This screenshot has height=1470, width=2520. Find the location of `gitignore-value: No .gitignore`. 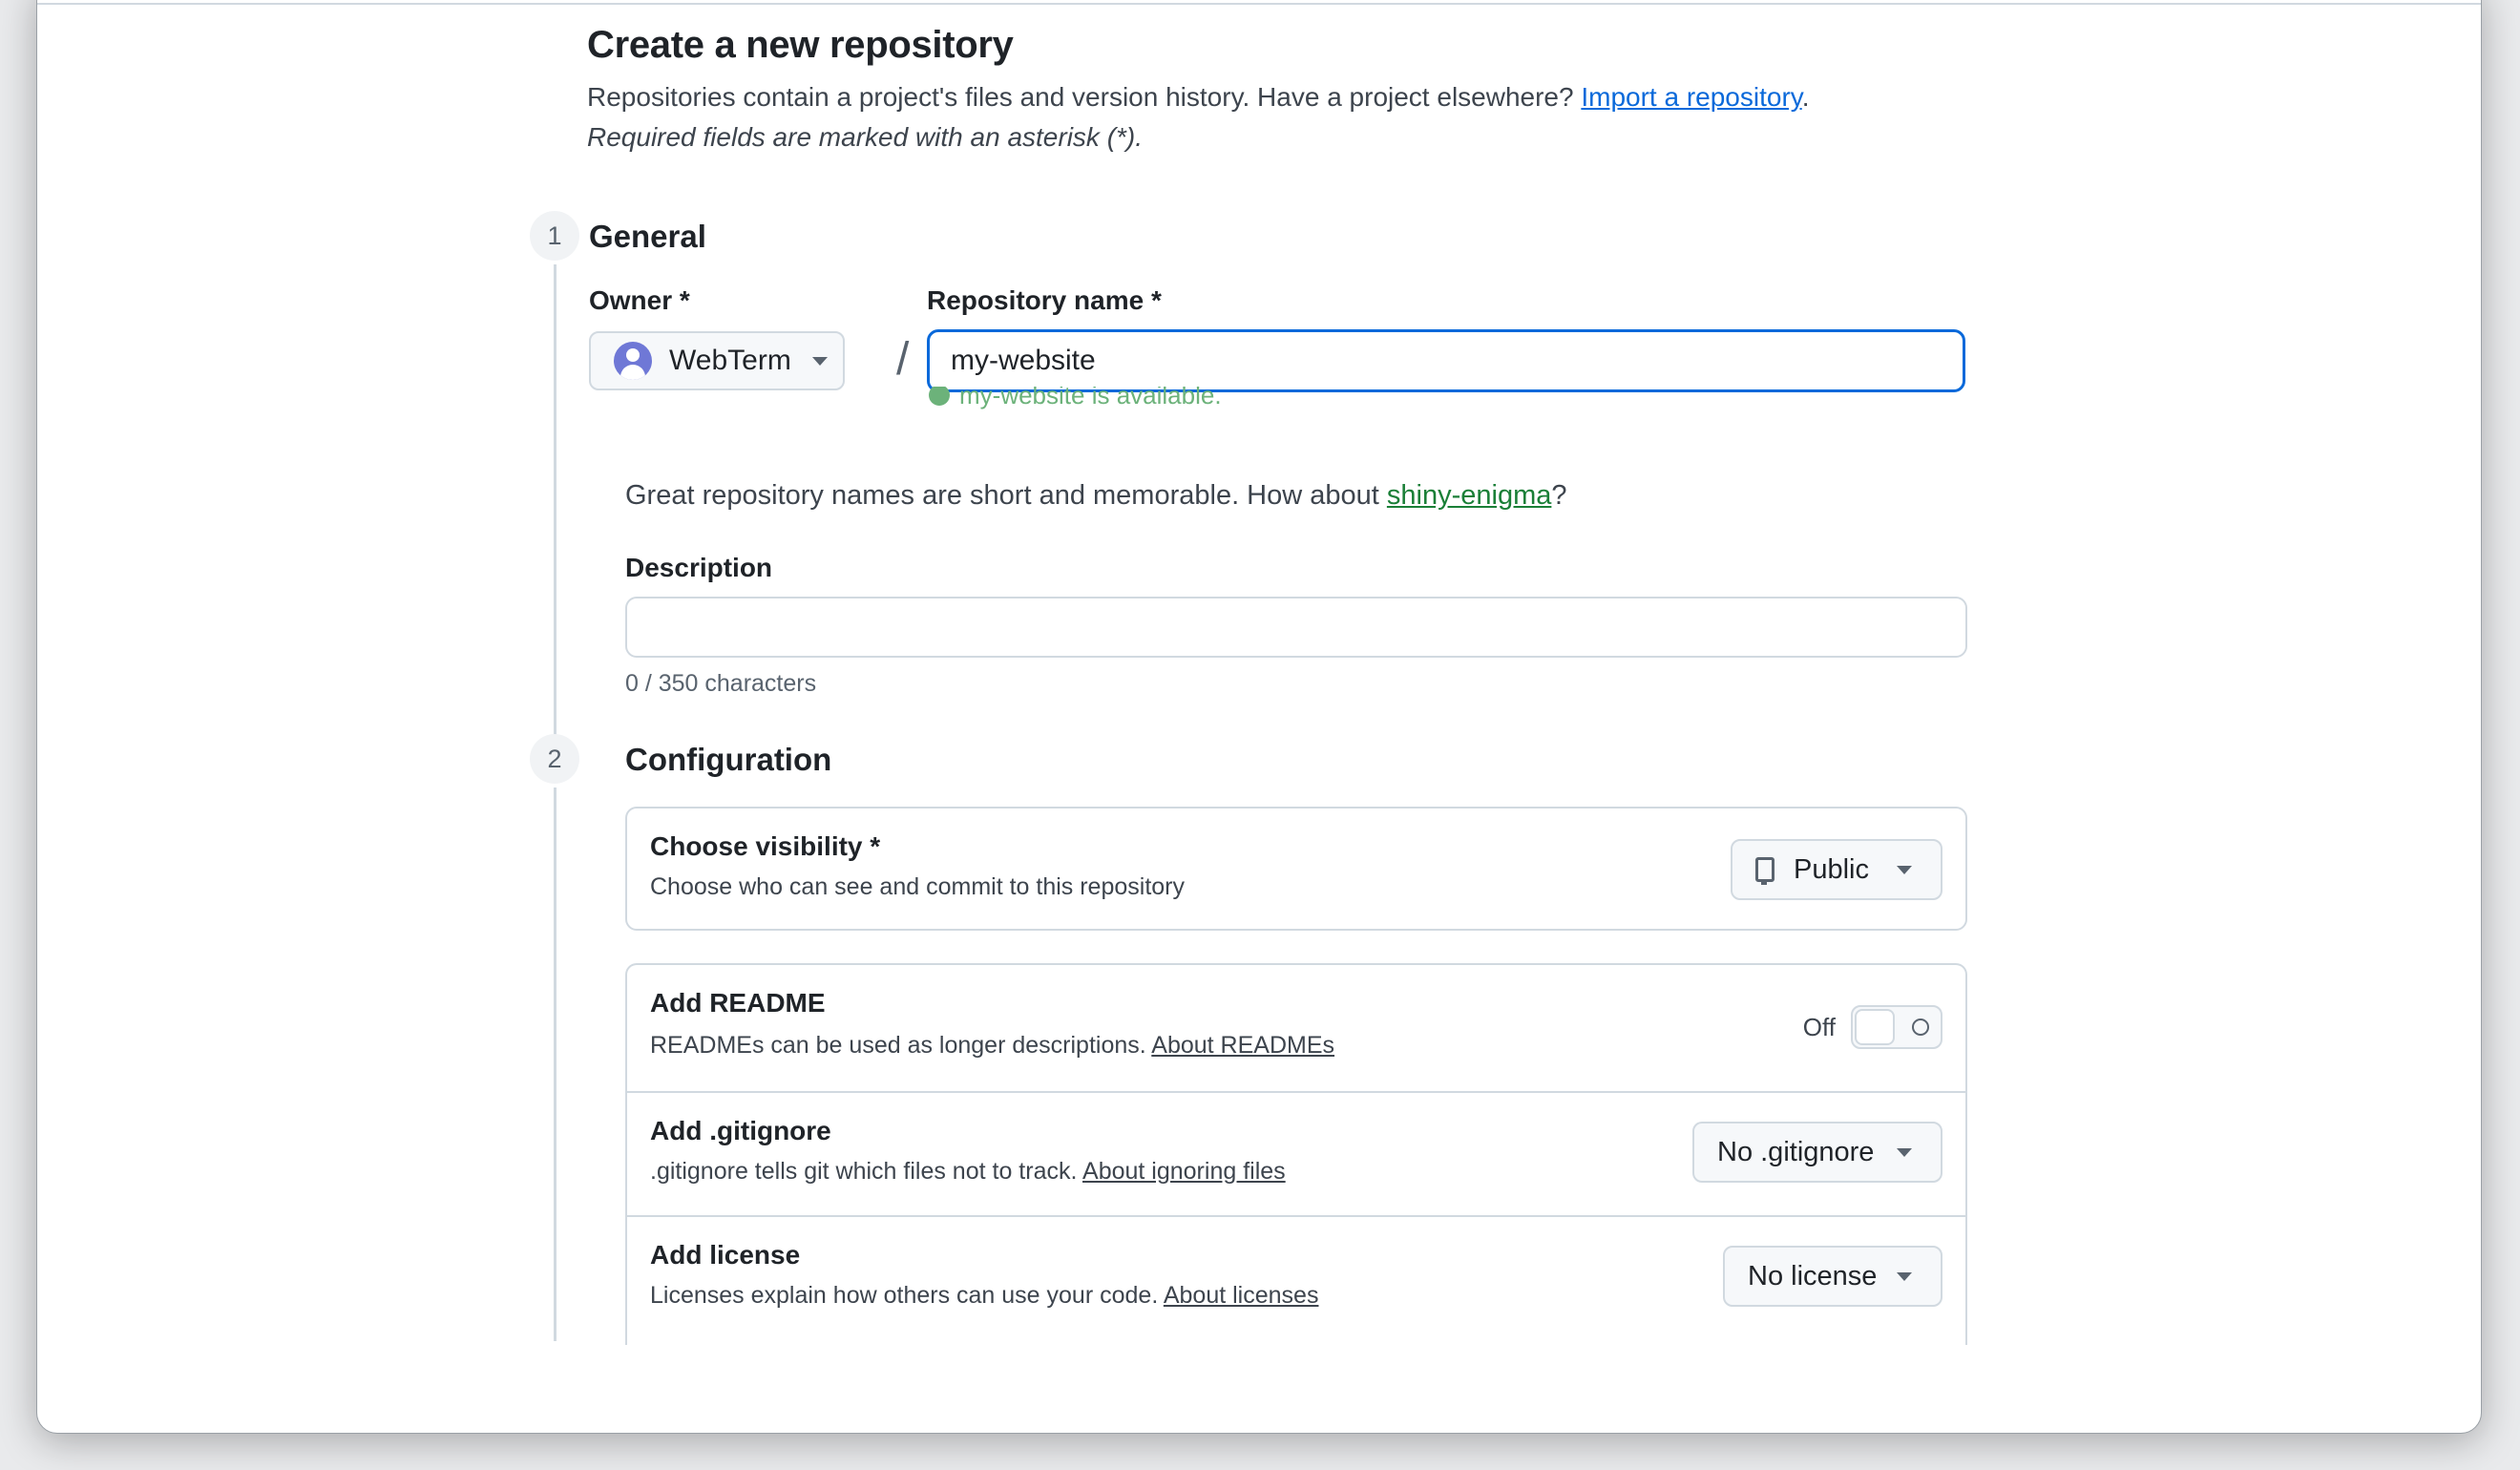

gitignore-value: No .gitignore is located at coordinates (1796, 1152).